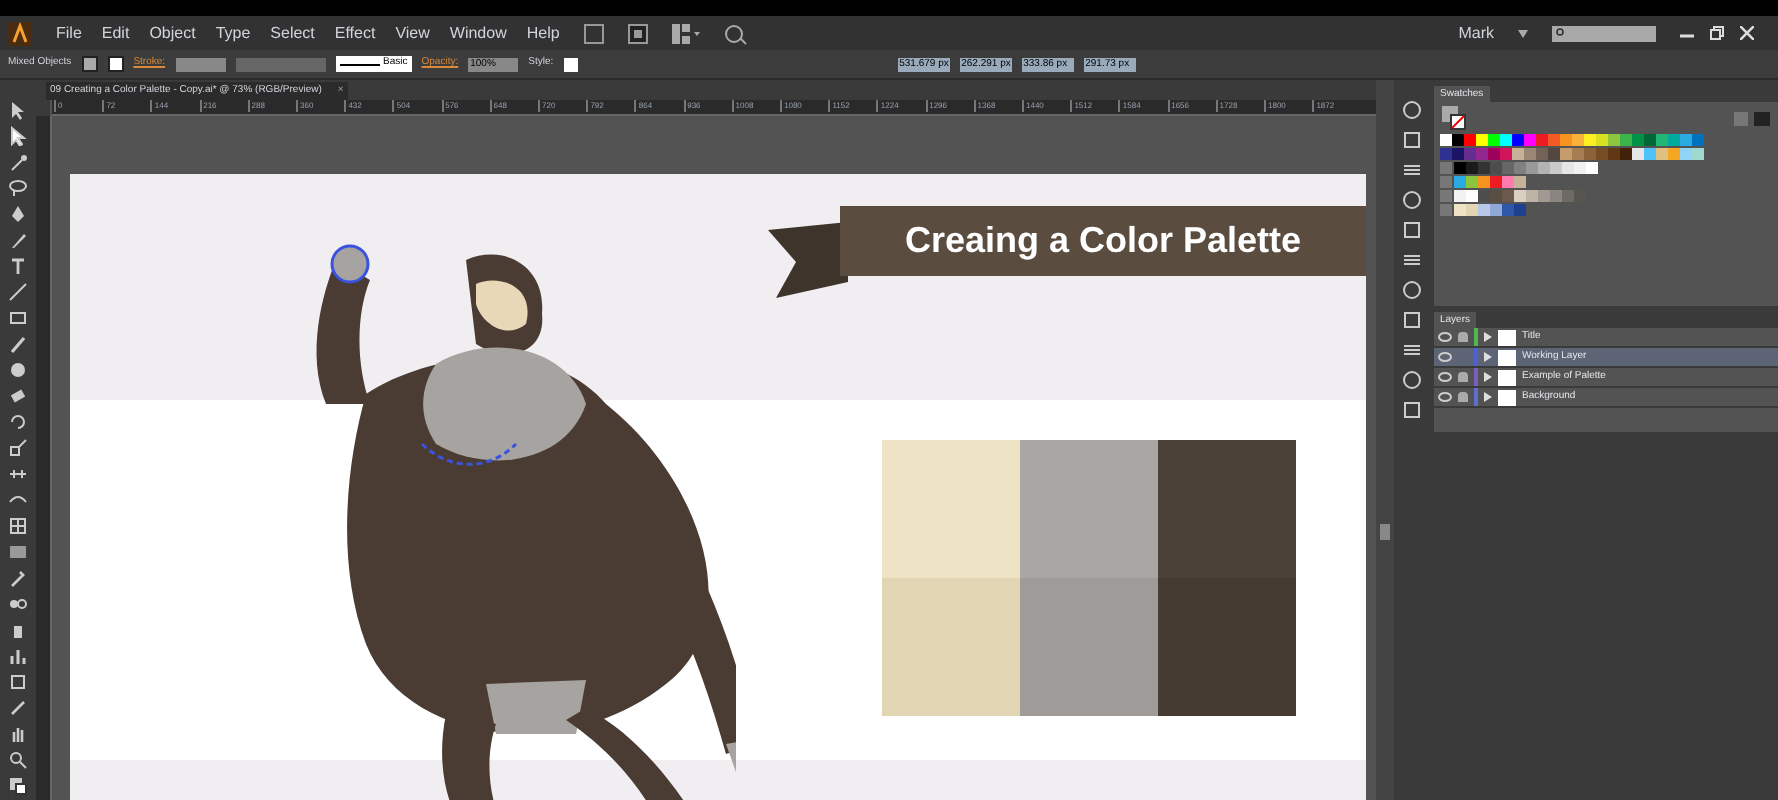 The height and width of the screenshot is (800, 1778). Describe the element at coordinates (18, 760) in the screenshot. I see `zoom-icon` at that location.